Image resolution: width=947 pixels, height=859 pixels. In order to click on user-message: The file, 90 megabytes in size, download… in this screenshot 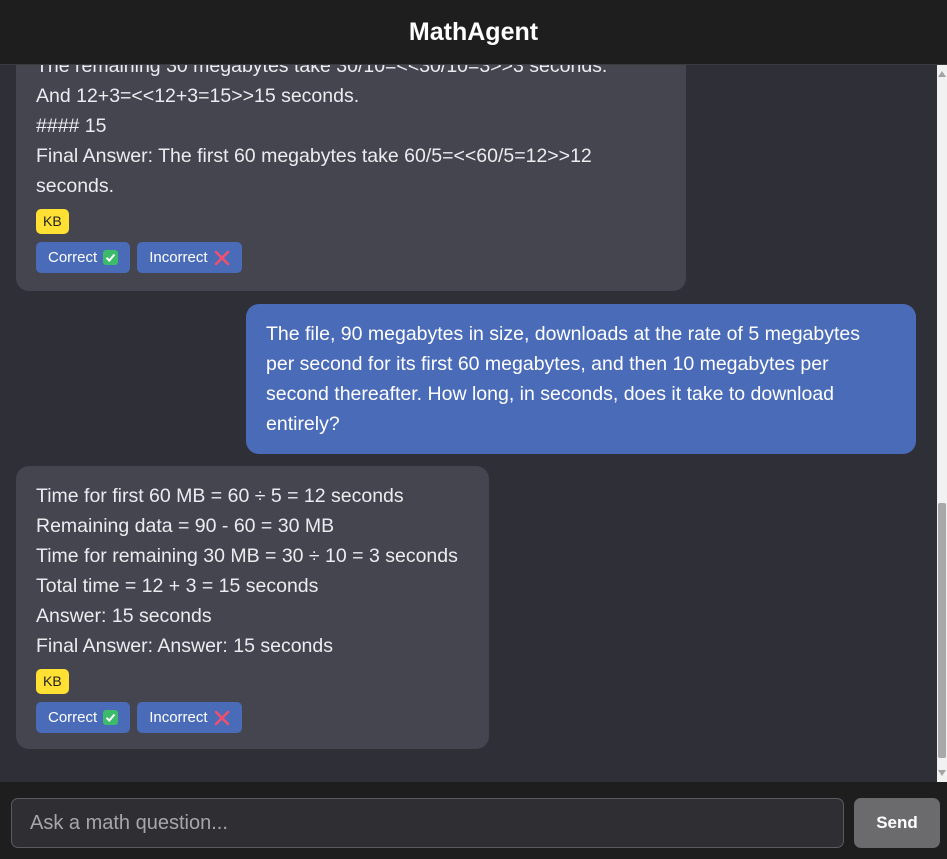, I will do `click(581, 379)`.